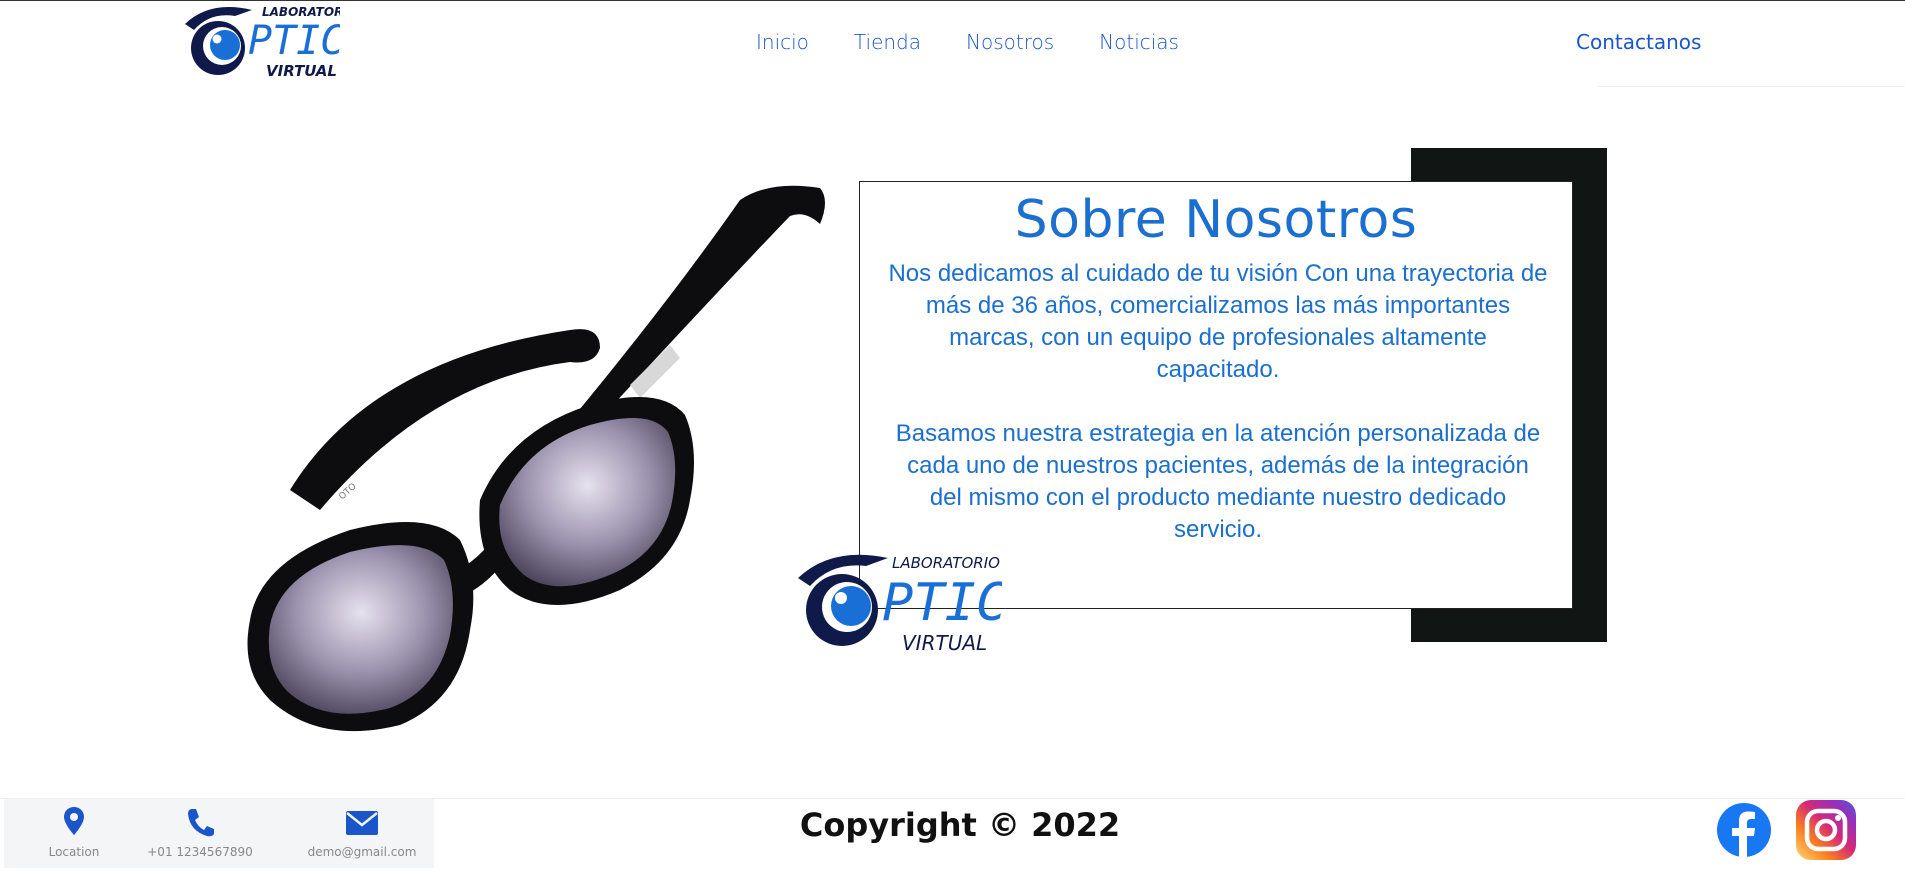 The height and width of the screenshot is (872, 1905). What do you see at coordinates (782, 42) in the screenshot?
I see `nav-item-inicio: Inicio` at bounding box center [782, 42].